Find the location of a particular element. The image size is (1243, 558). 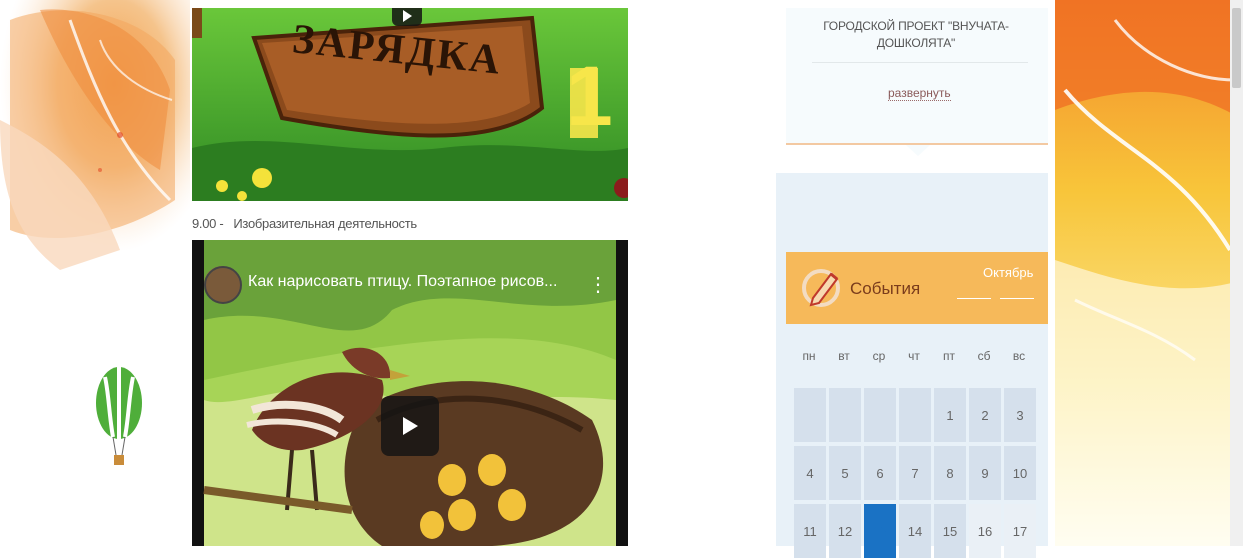

weekday-1: вт is located at coordinates (844, 356).